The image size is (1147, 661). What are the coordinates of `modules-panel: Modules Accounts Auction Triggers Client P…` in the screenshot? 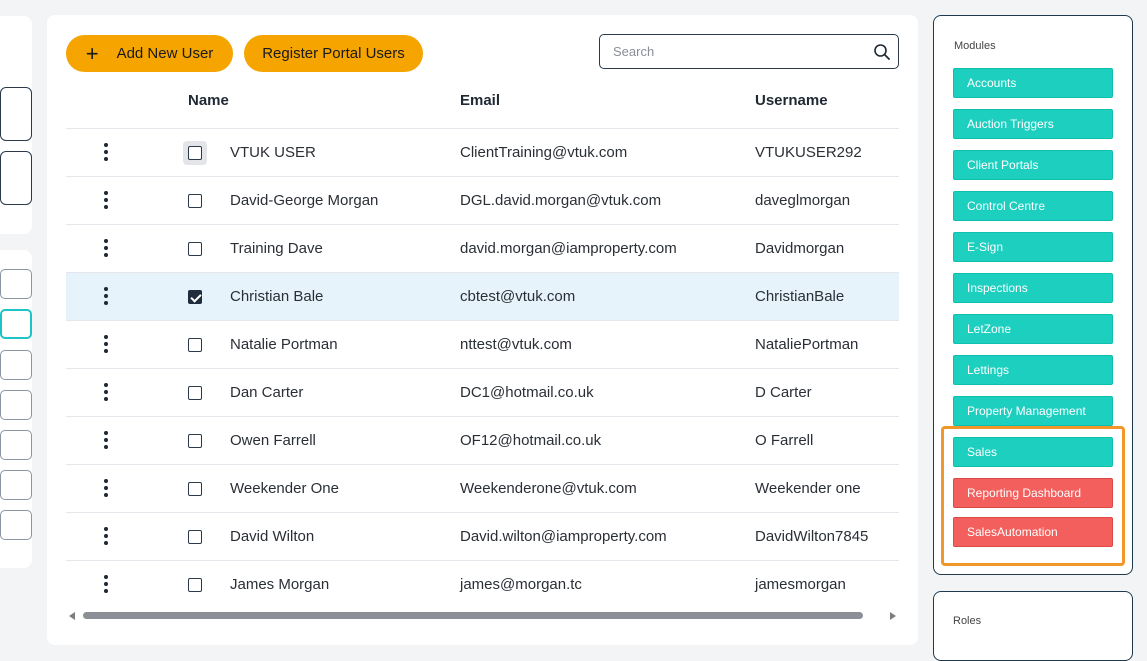 It's located at (1033, 295).